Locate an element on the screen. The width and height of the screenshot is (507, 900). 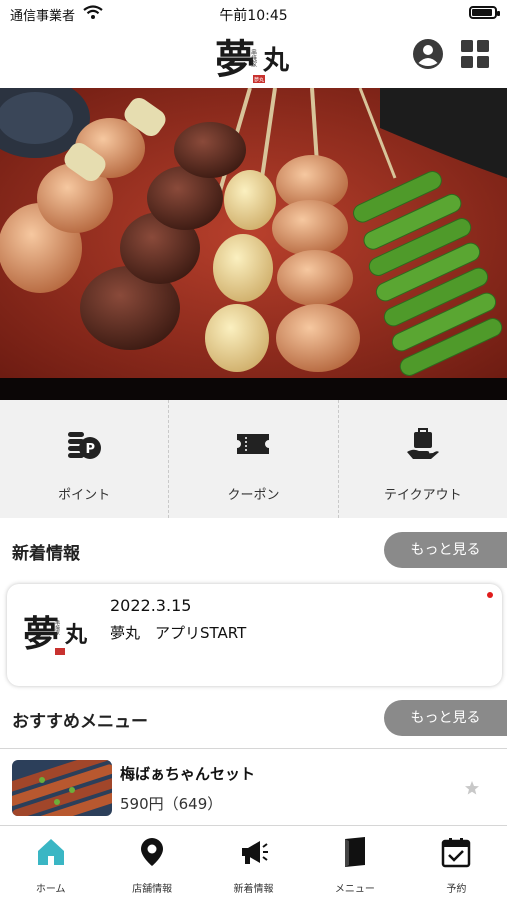
tab-label-news: 新着情報 is located at coordinates (253, 889).